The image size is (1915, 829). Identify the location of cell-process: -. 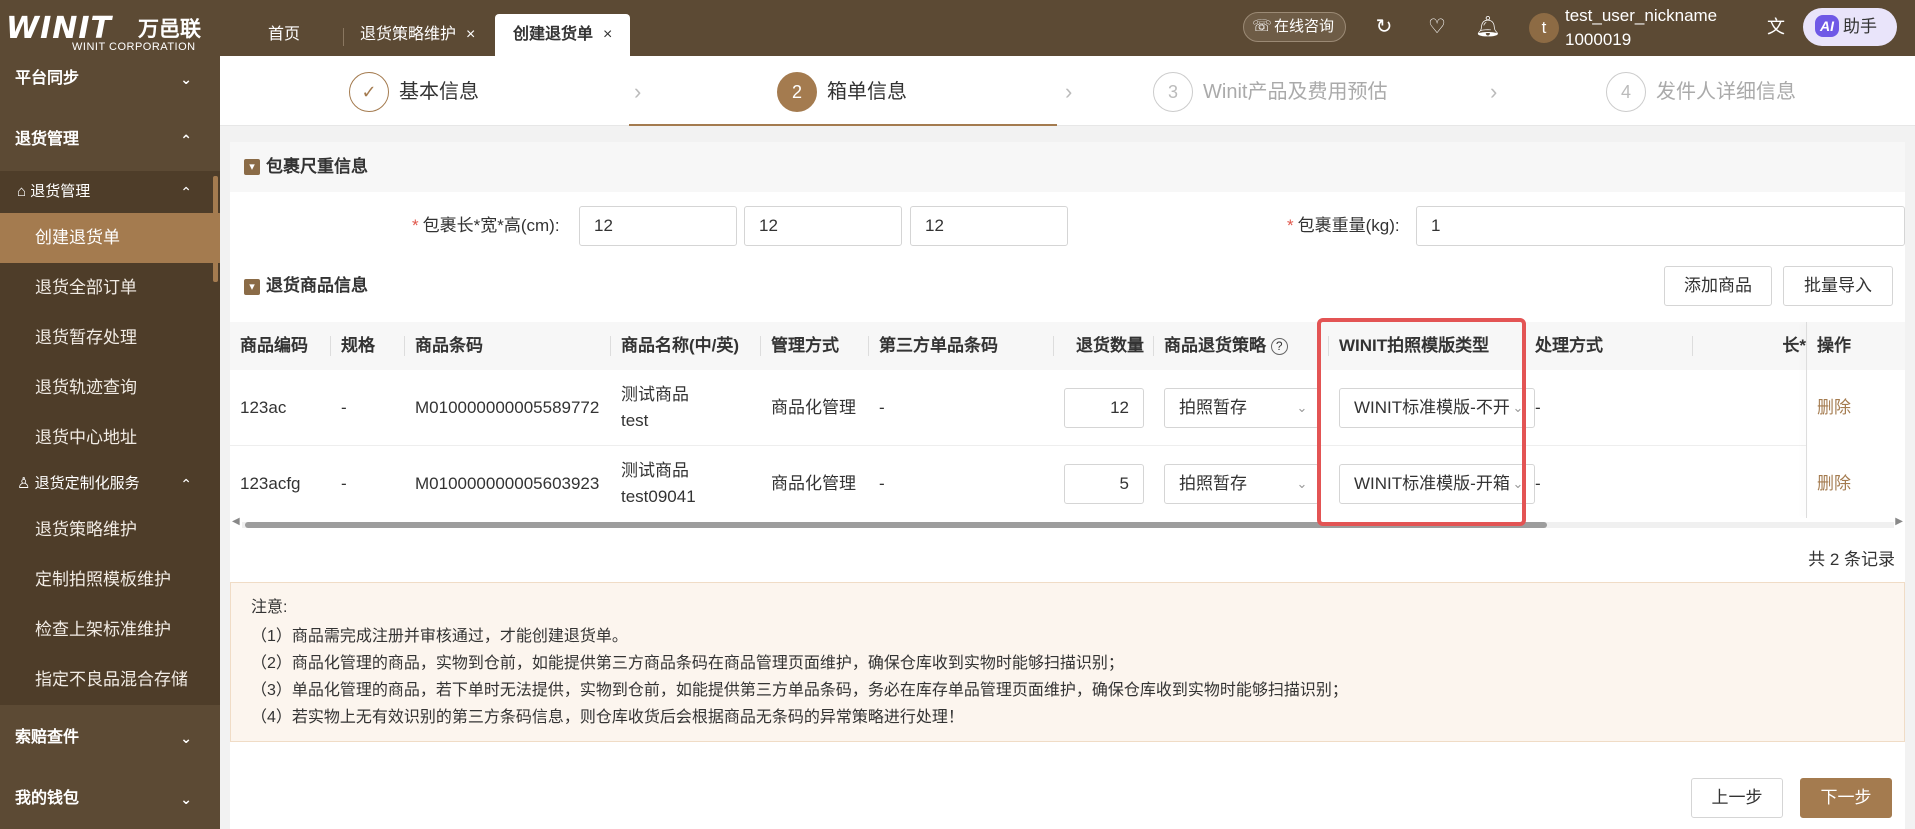
(1538, 407).